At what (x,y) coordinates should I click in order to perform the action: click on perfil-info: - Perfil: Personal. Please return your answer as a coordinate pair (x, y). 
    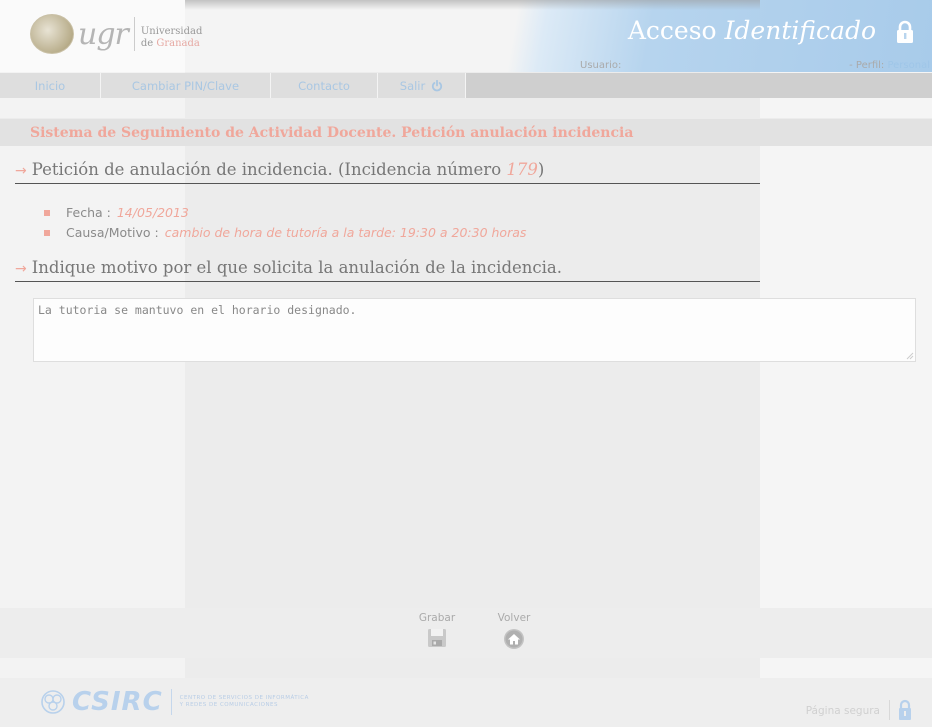
    Looking at the image, I should click on (889, 65).